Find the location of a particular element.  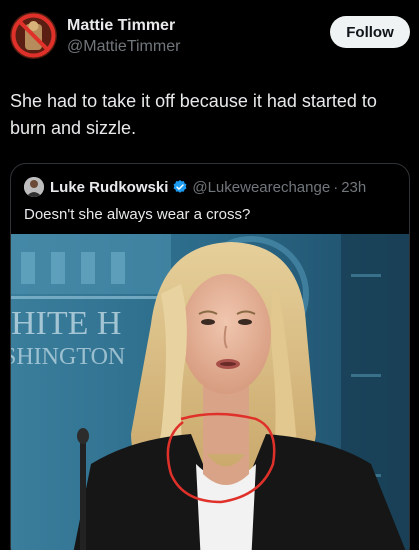

quoted-post-header: Luke Rudkowski @Lukewearechange · 23h is located at coordinates (195, 187).